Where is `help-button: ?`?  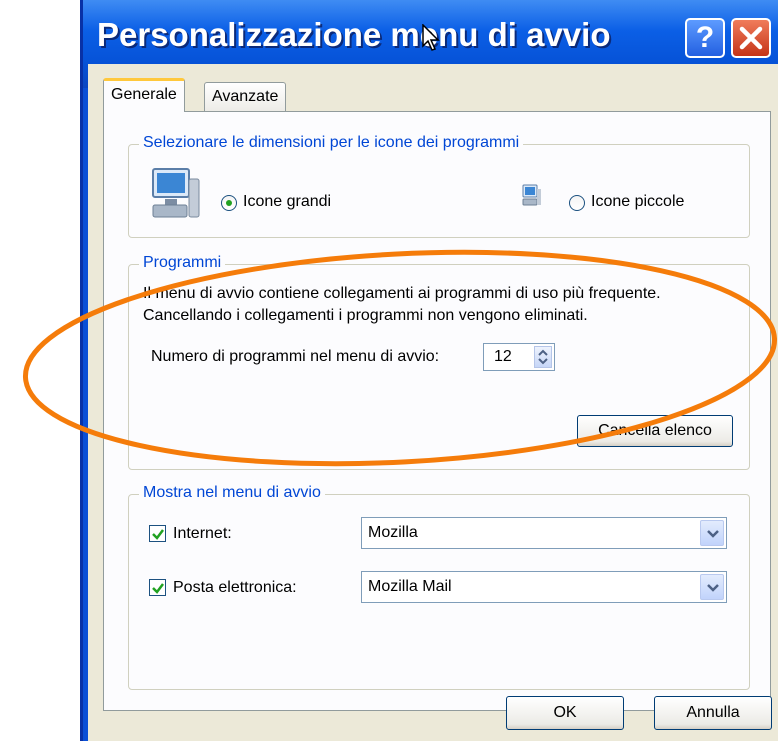
help-button: ? is located at coordinates (705, 38).